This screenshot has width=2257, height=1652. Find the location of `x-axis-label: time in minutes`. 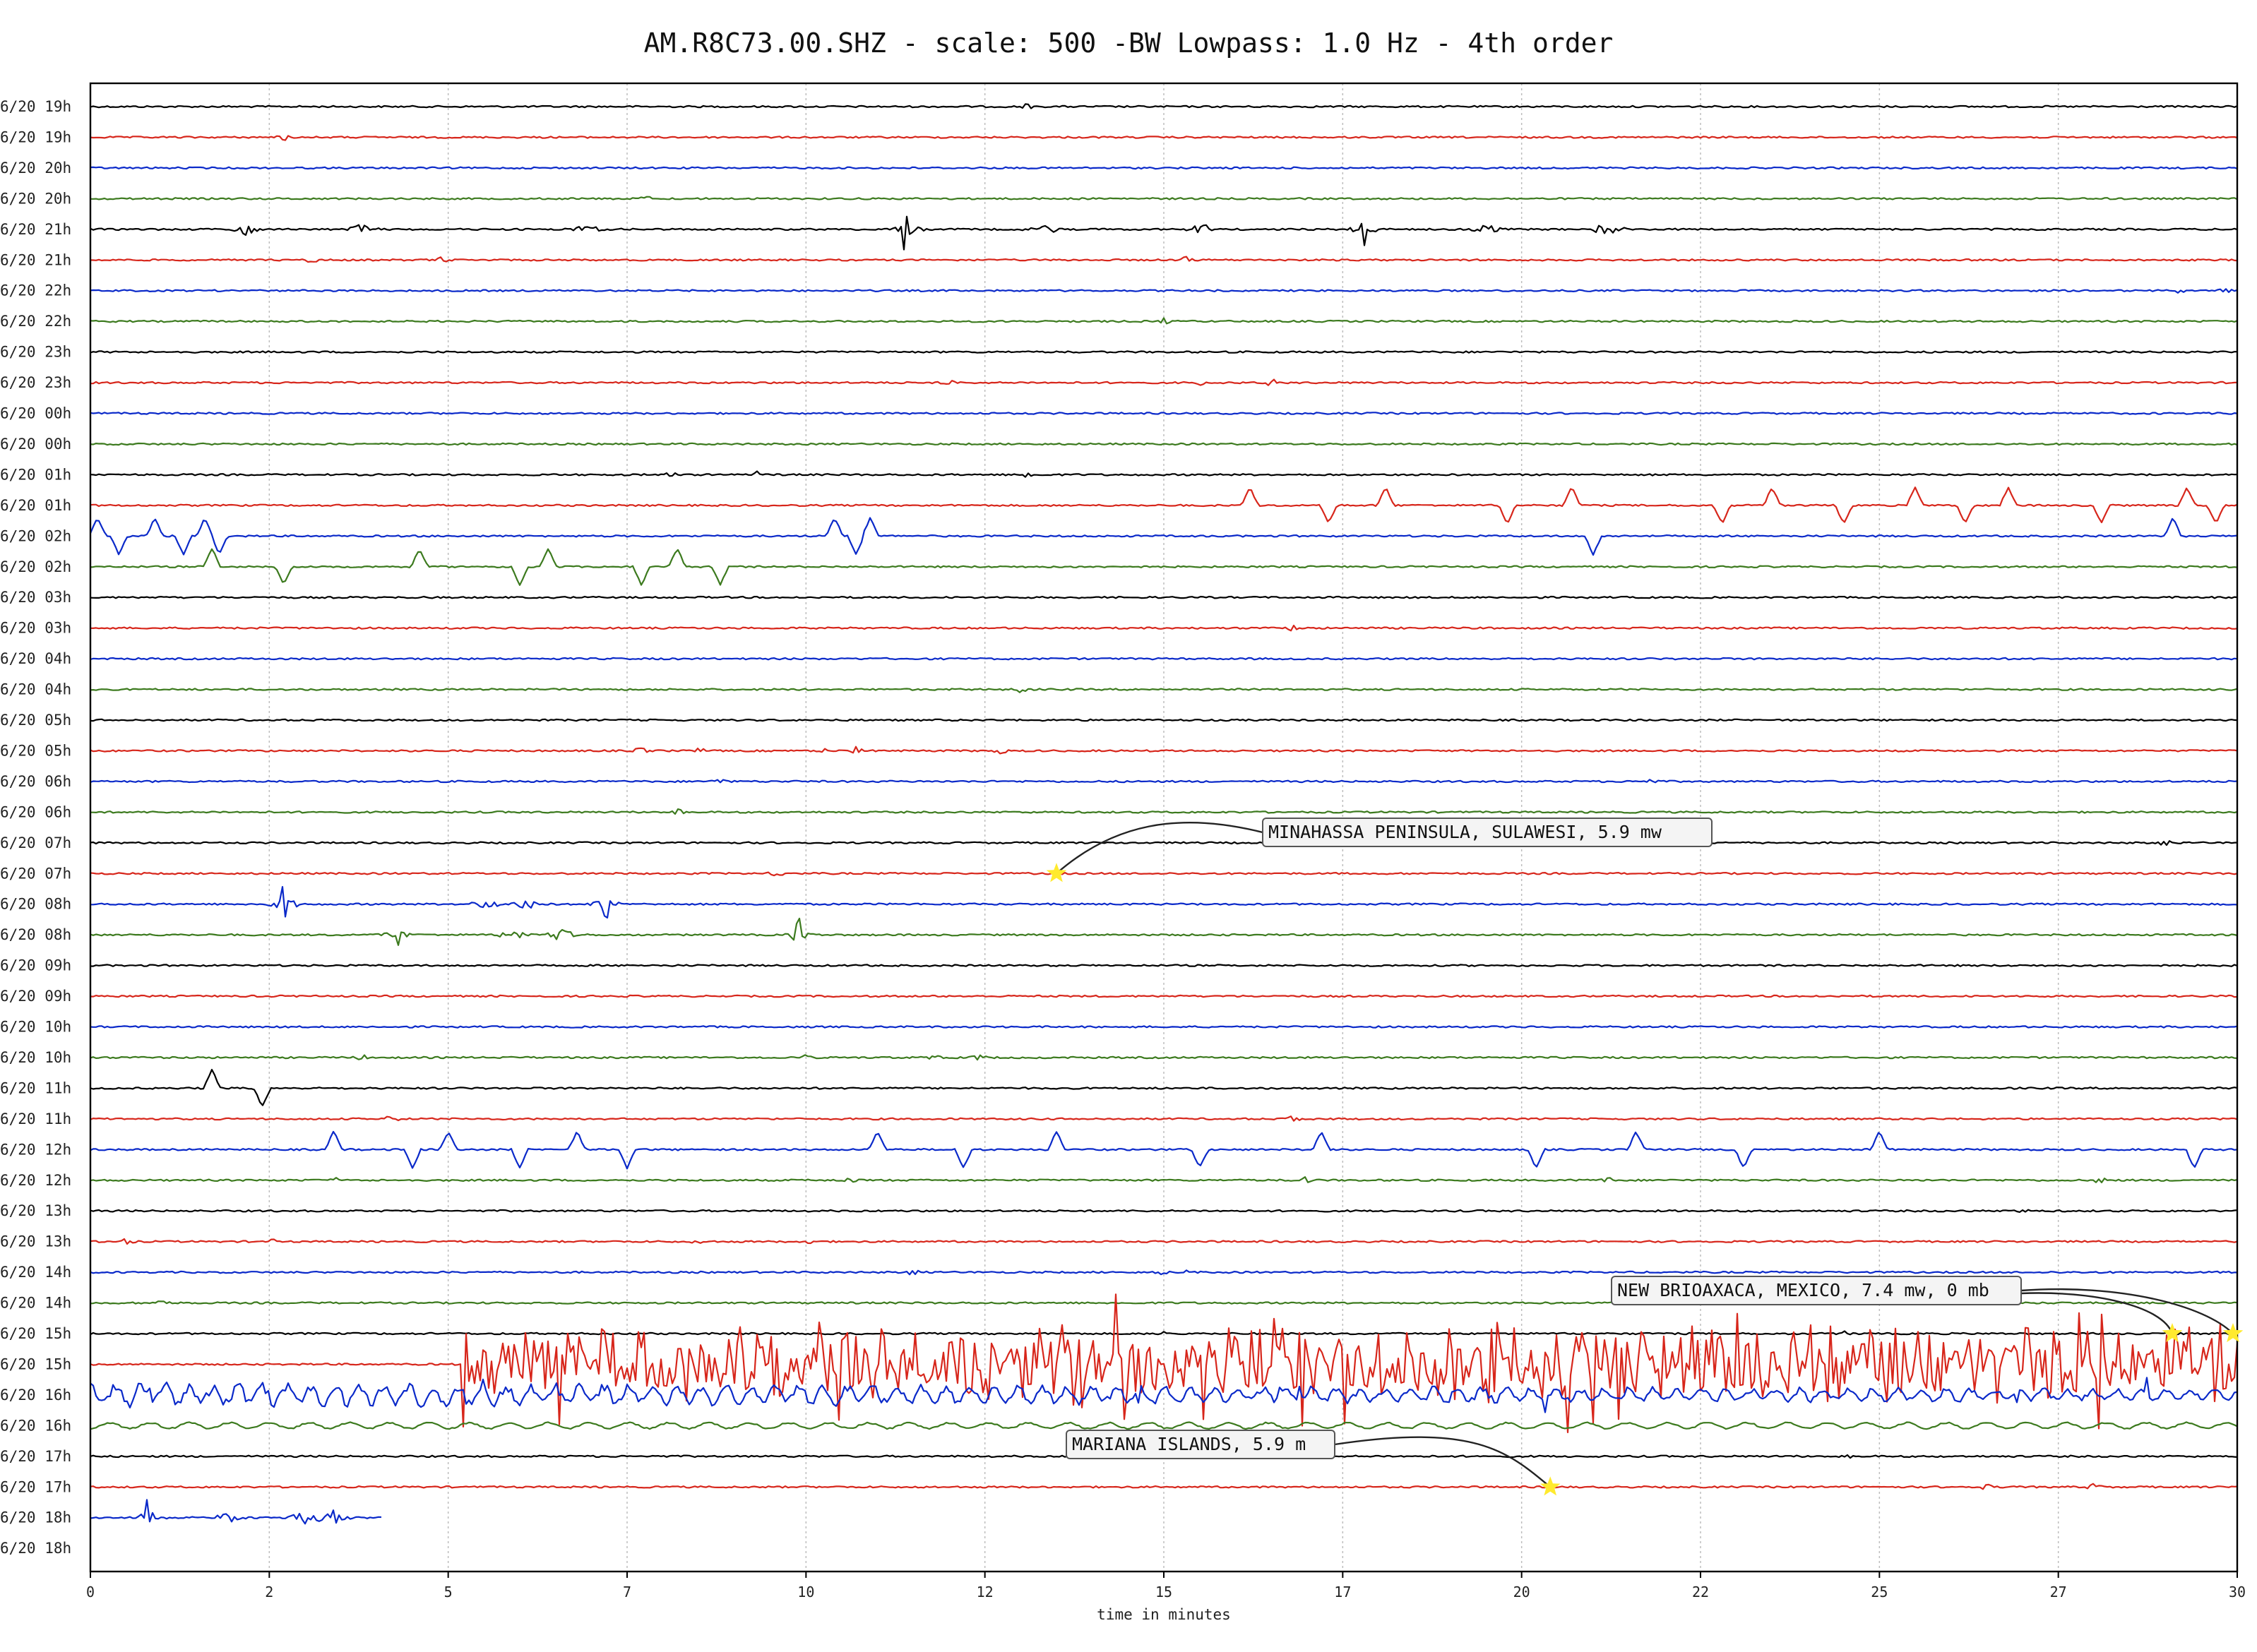

x-axis-label: time in minutes is located at coordinates (1164, 1614).